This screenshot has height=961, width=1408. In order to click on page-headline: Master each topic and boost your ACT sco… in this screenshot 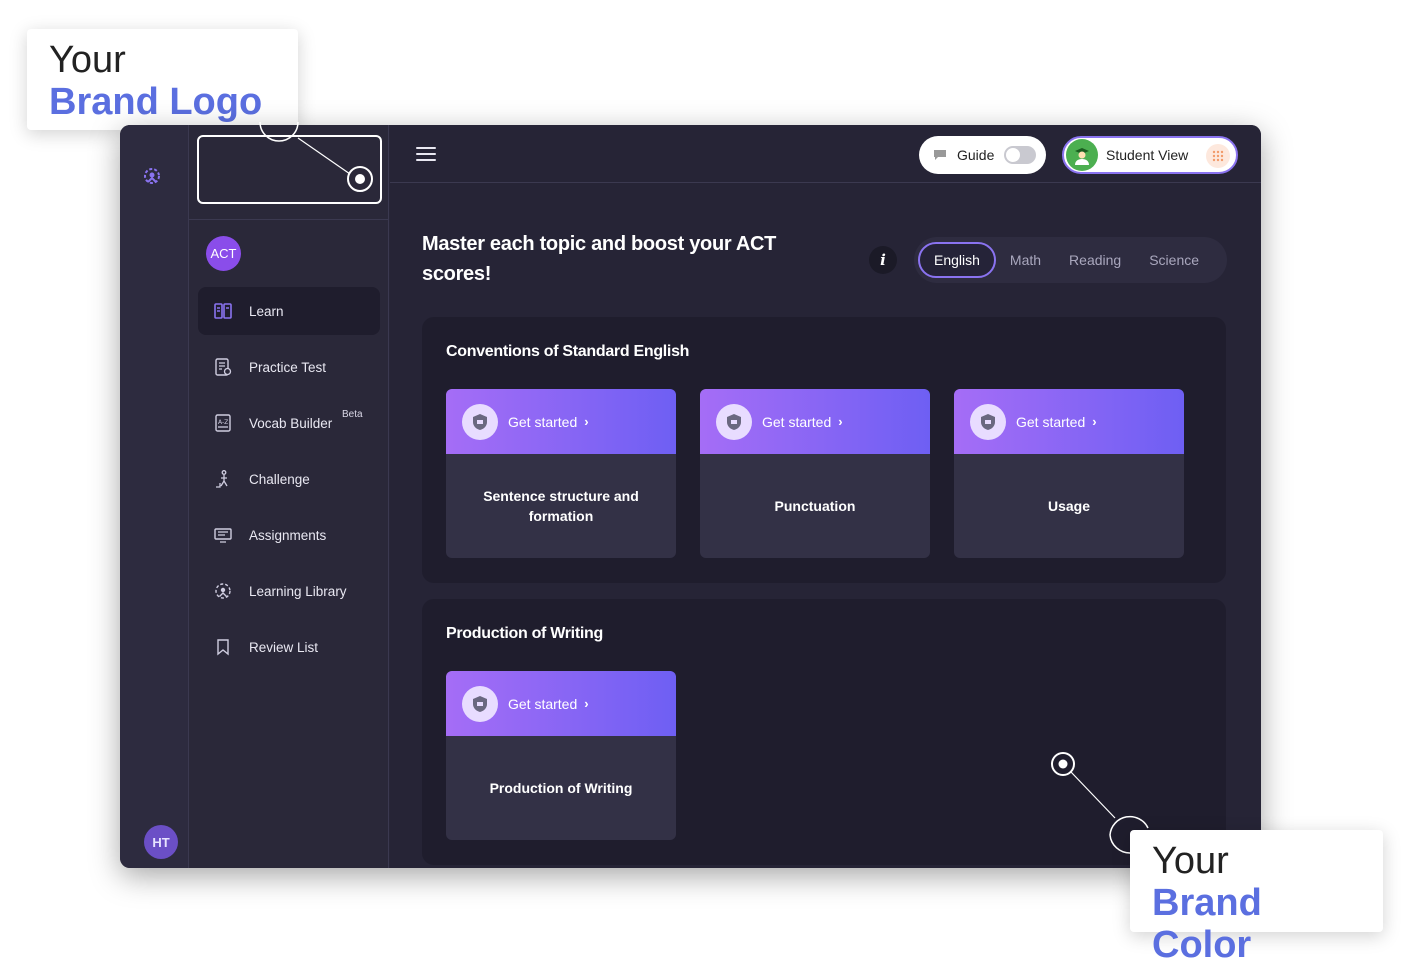, I will do `click(599, 259)`.